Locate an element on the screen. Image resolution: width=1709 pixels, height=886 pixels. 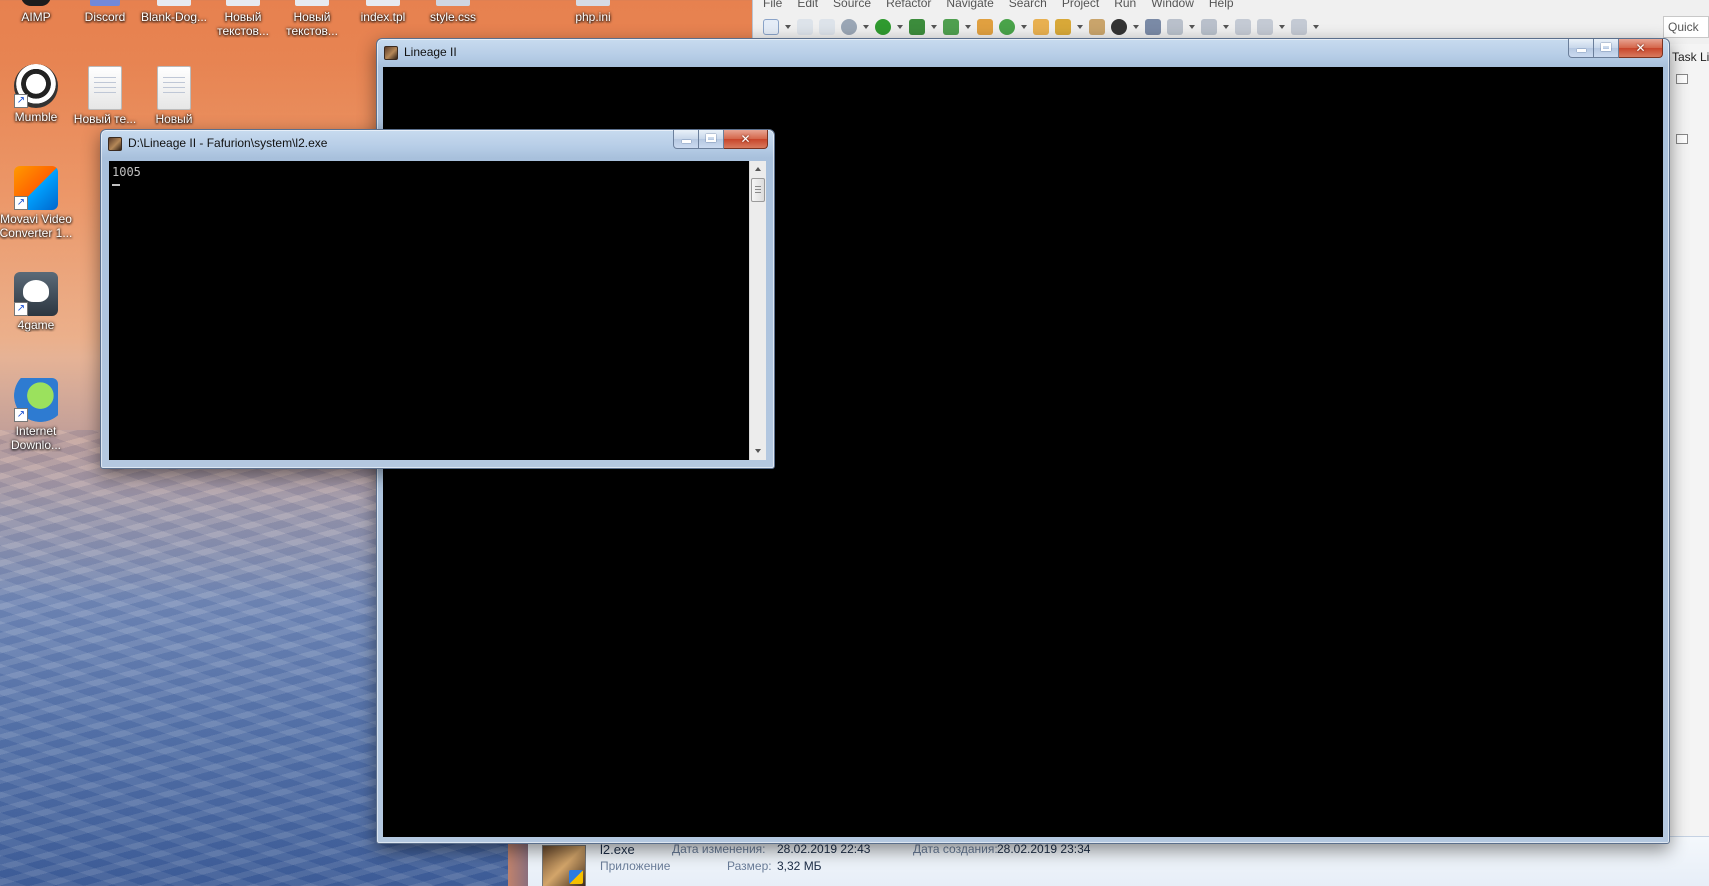
shortcut-arrow-icon: ↗ is located at coordinates (21, 415).